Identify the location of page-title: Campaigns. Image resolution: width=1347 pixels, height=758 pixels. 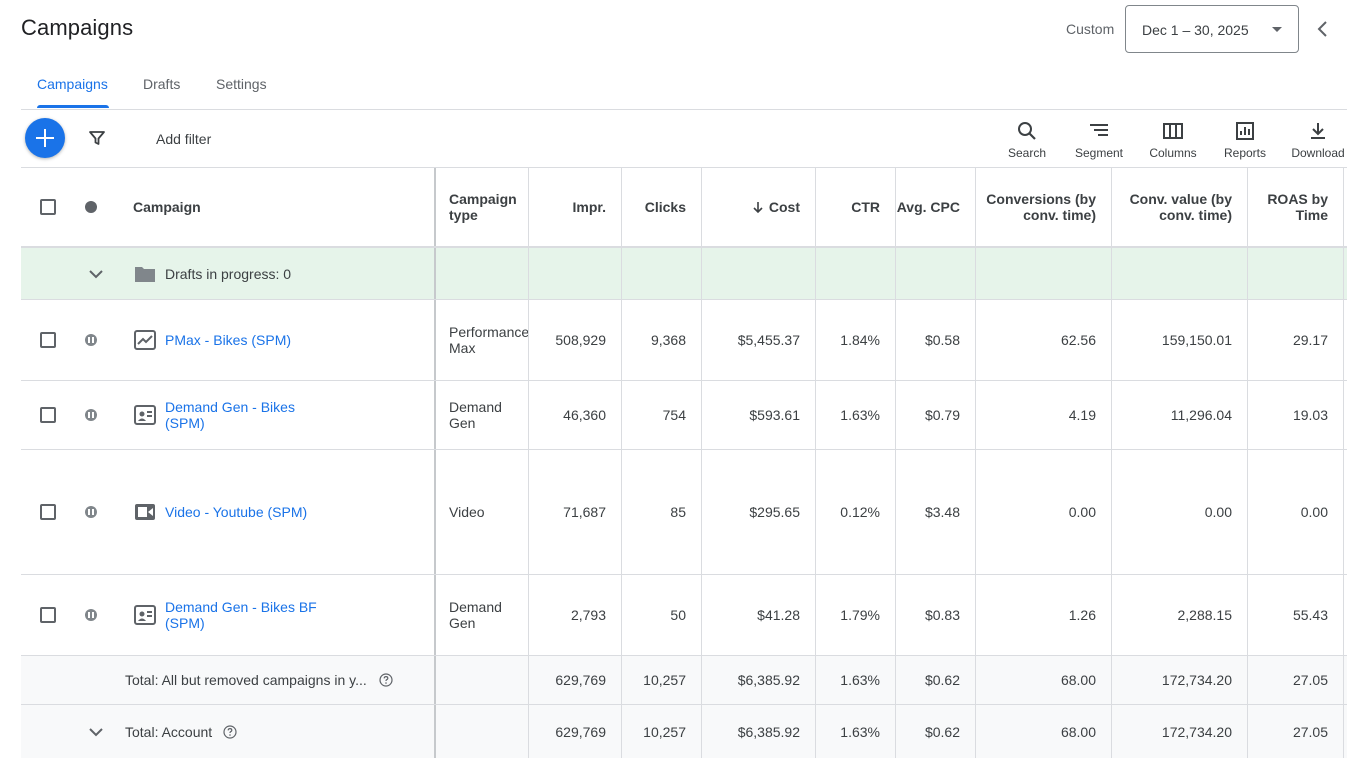
(77, 27).